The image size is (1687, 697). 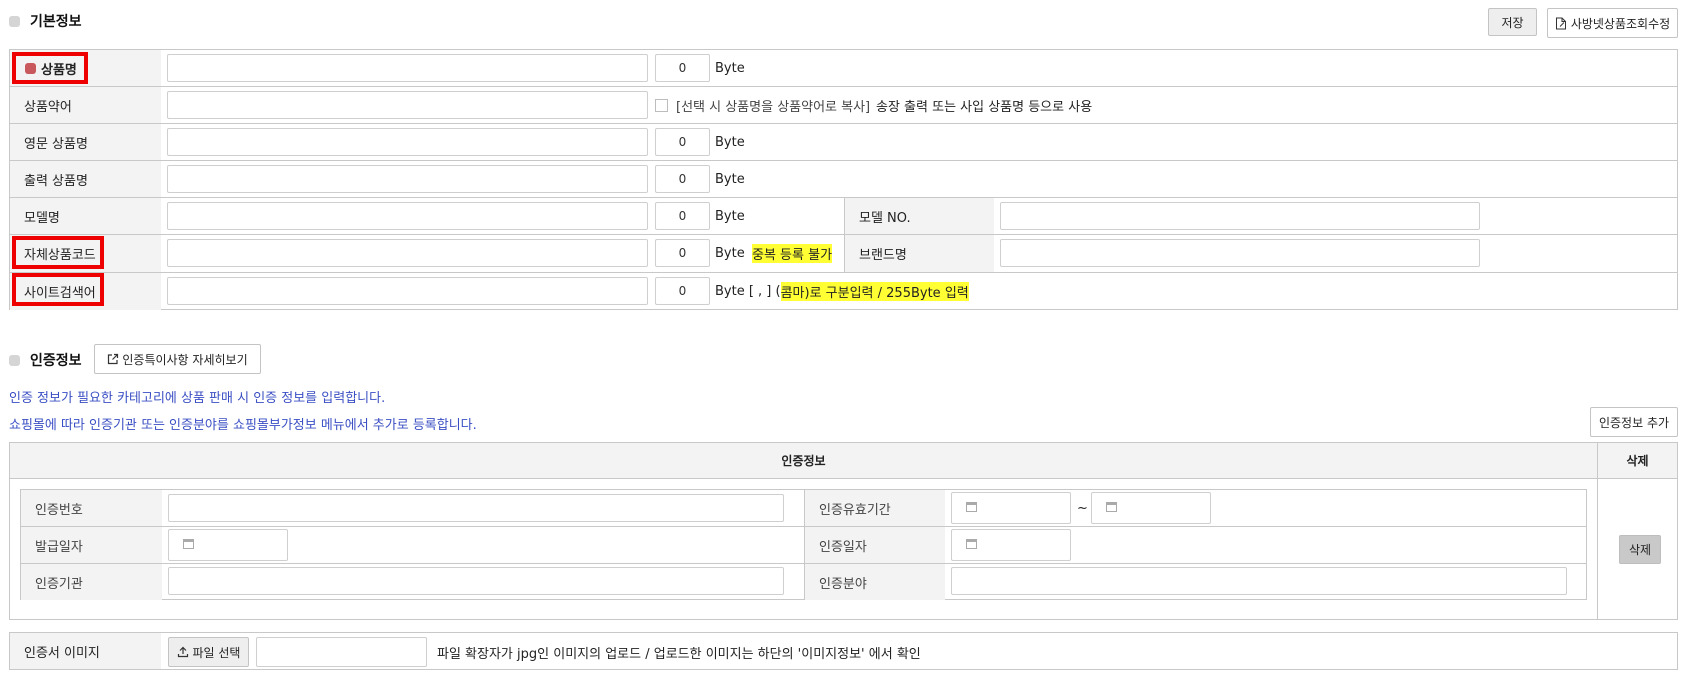 I want to click on sabangnet-edit-button: 사방넷상품조회수정, so click(x=1612, y=23).